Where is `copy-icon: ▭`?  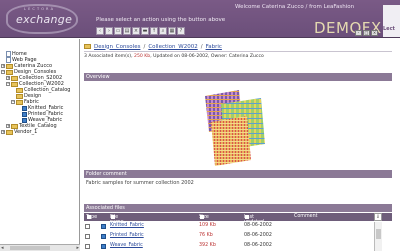
copy-icon: ▭ is located at coordinates (118, 31).